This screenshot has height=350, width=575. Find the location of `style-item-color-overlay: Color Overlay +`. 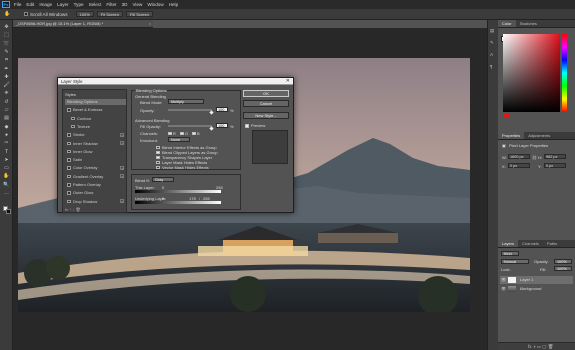

style-item-color-overlay: Color Overlay + is located at coordinates (95, 168).